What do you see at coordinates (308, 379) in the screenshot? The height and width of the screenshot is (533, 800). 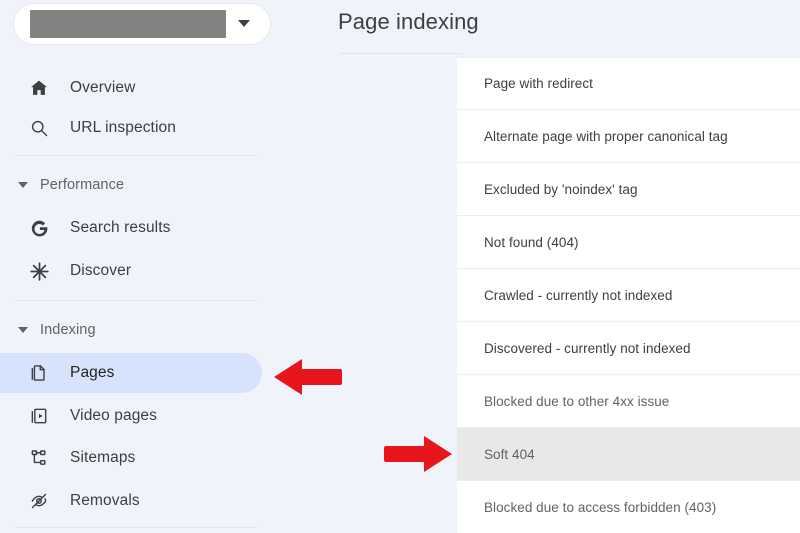 I see `arrow-pointing-at-pages` at bounding box center [308, 379].